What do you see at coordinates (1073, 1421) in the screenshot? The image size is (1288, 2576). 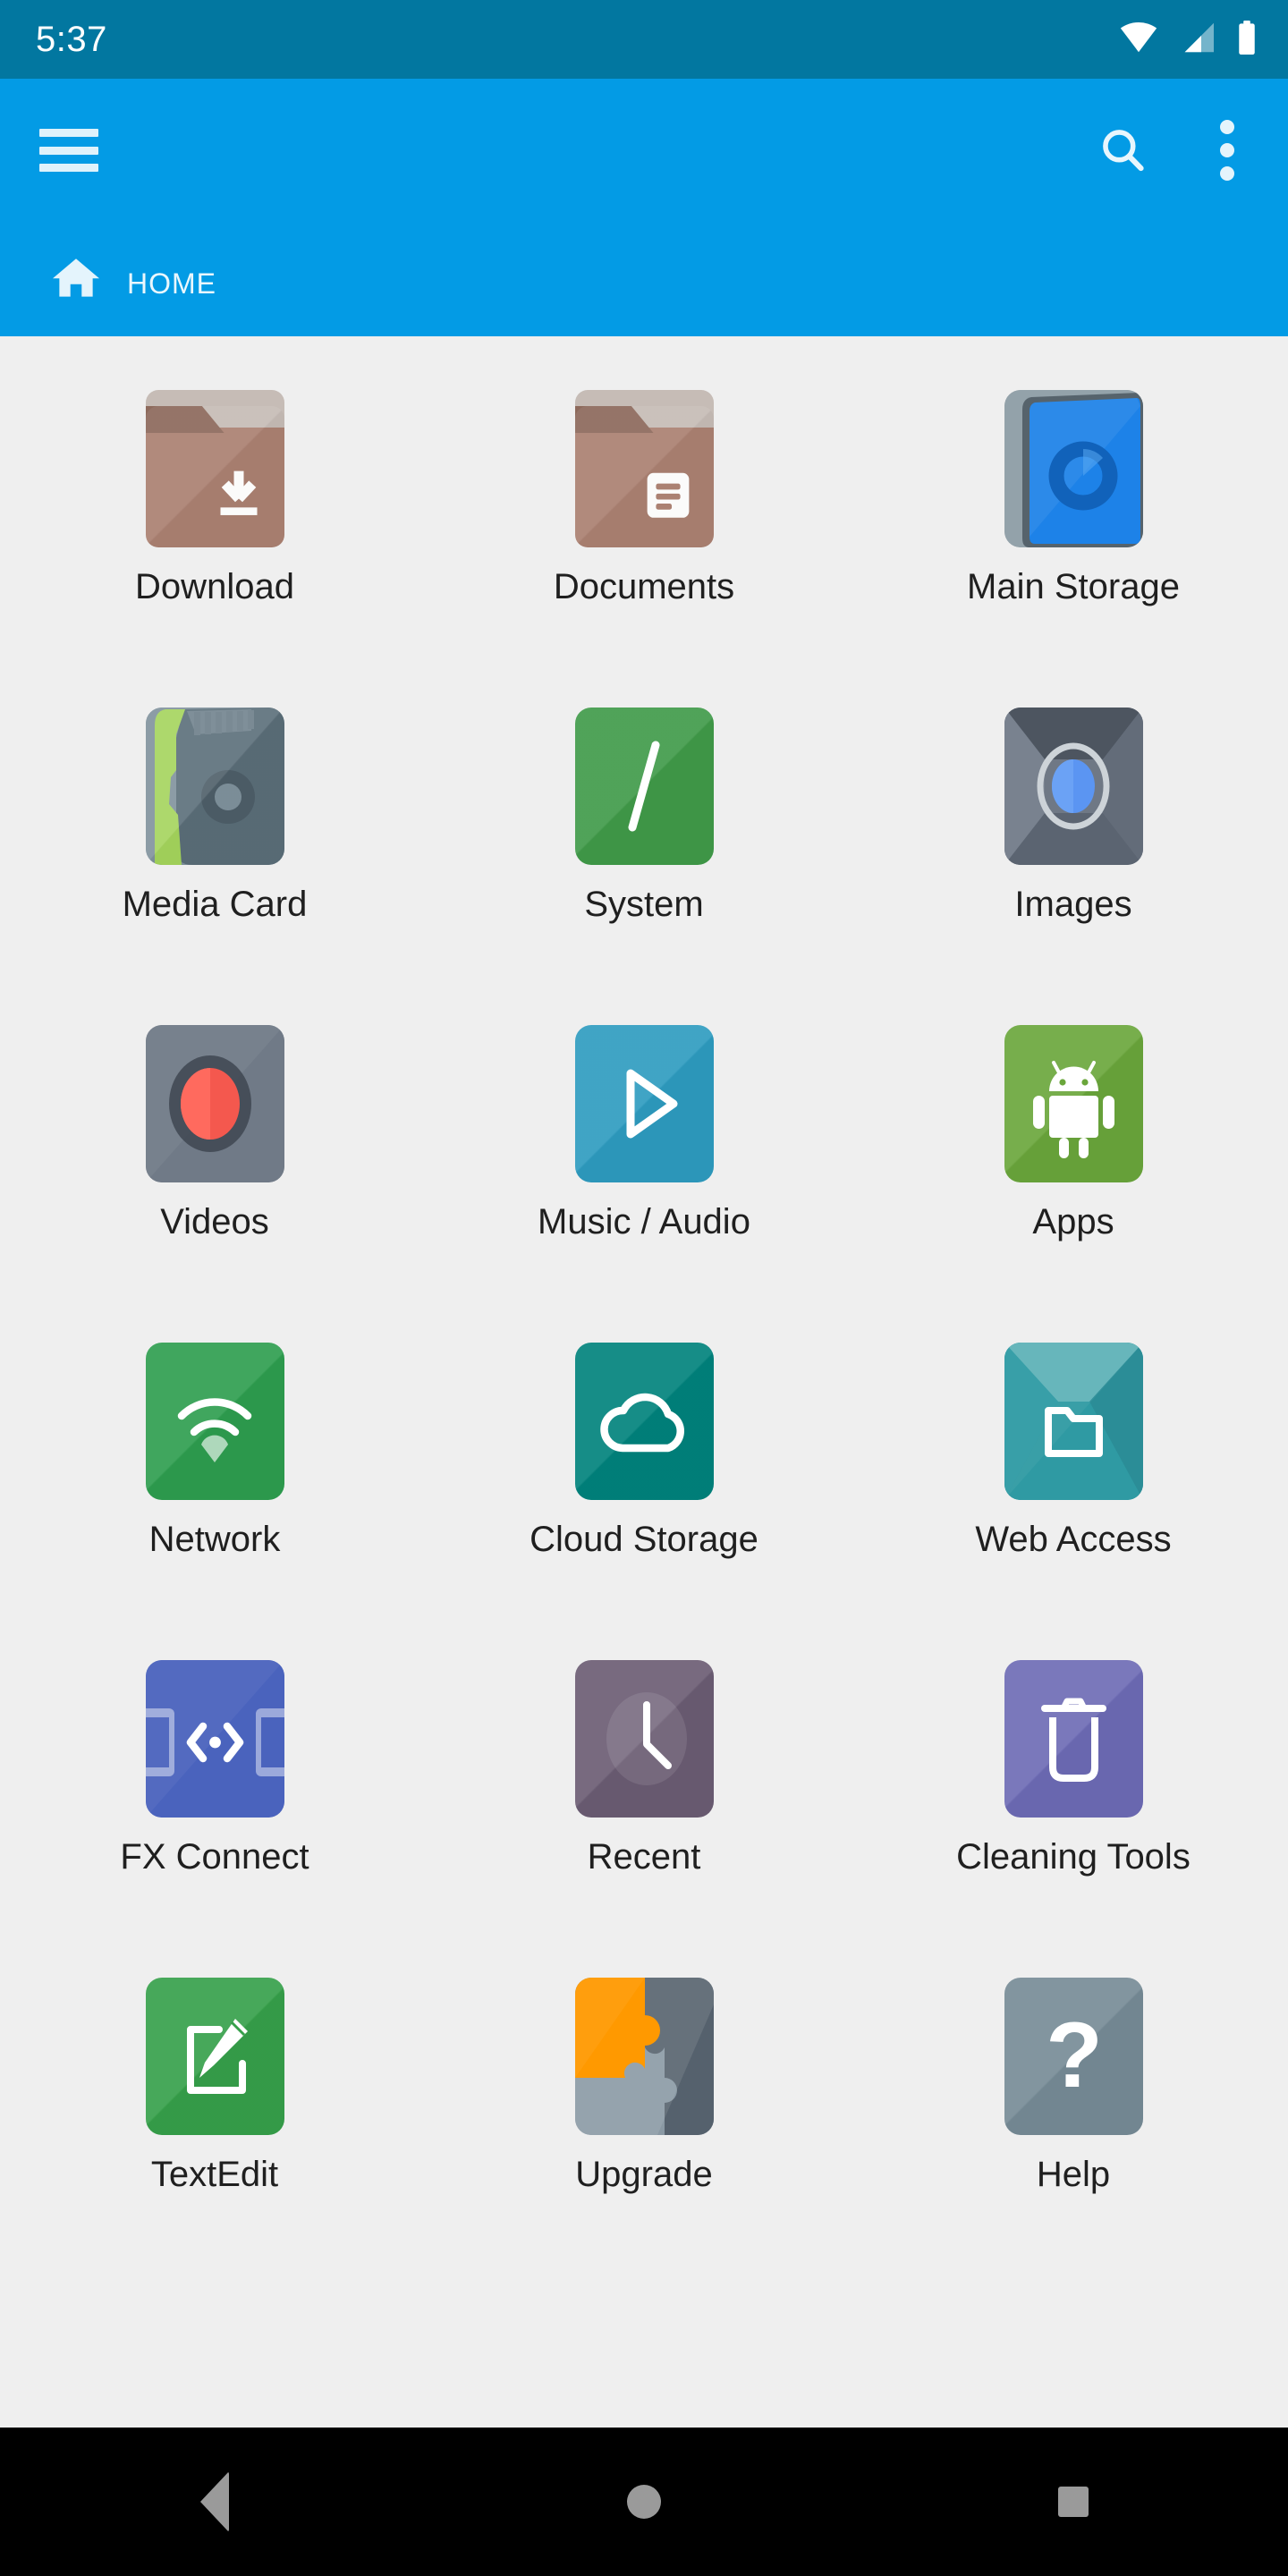 I see `web-folder-icon` at bounding box center [1073, 1421].